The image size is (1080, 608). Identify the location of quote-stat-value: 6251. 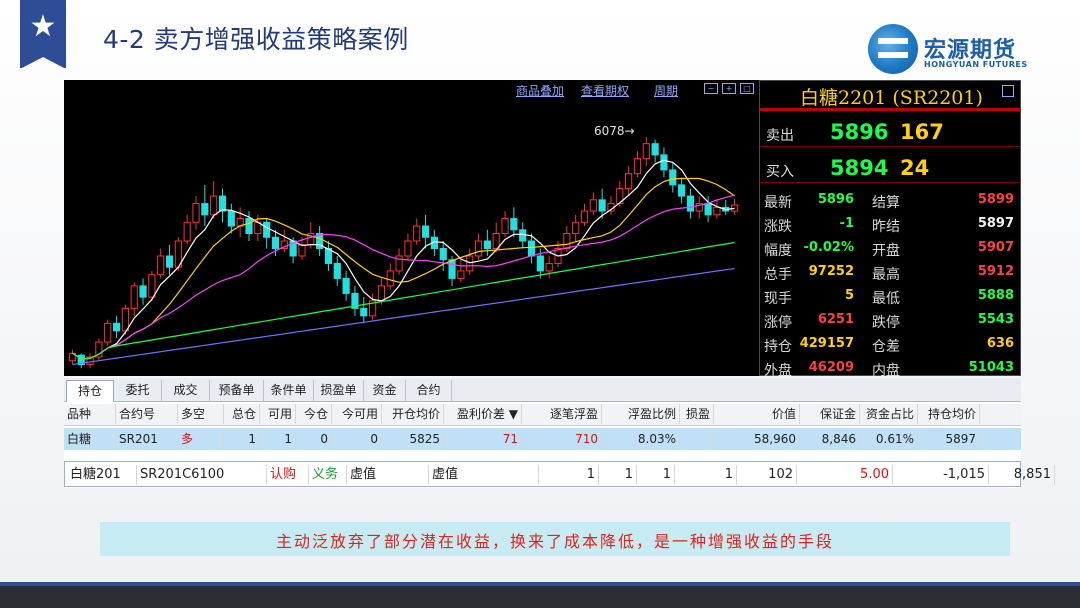
(835, 319).